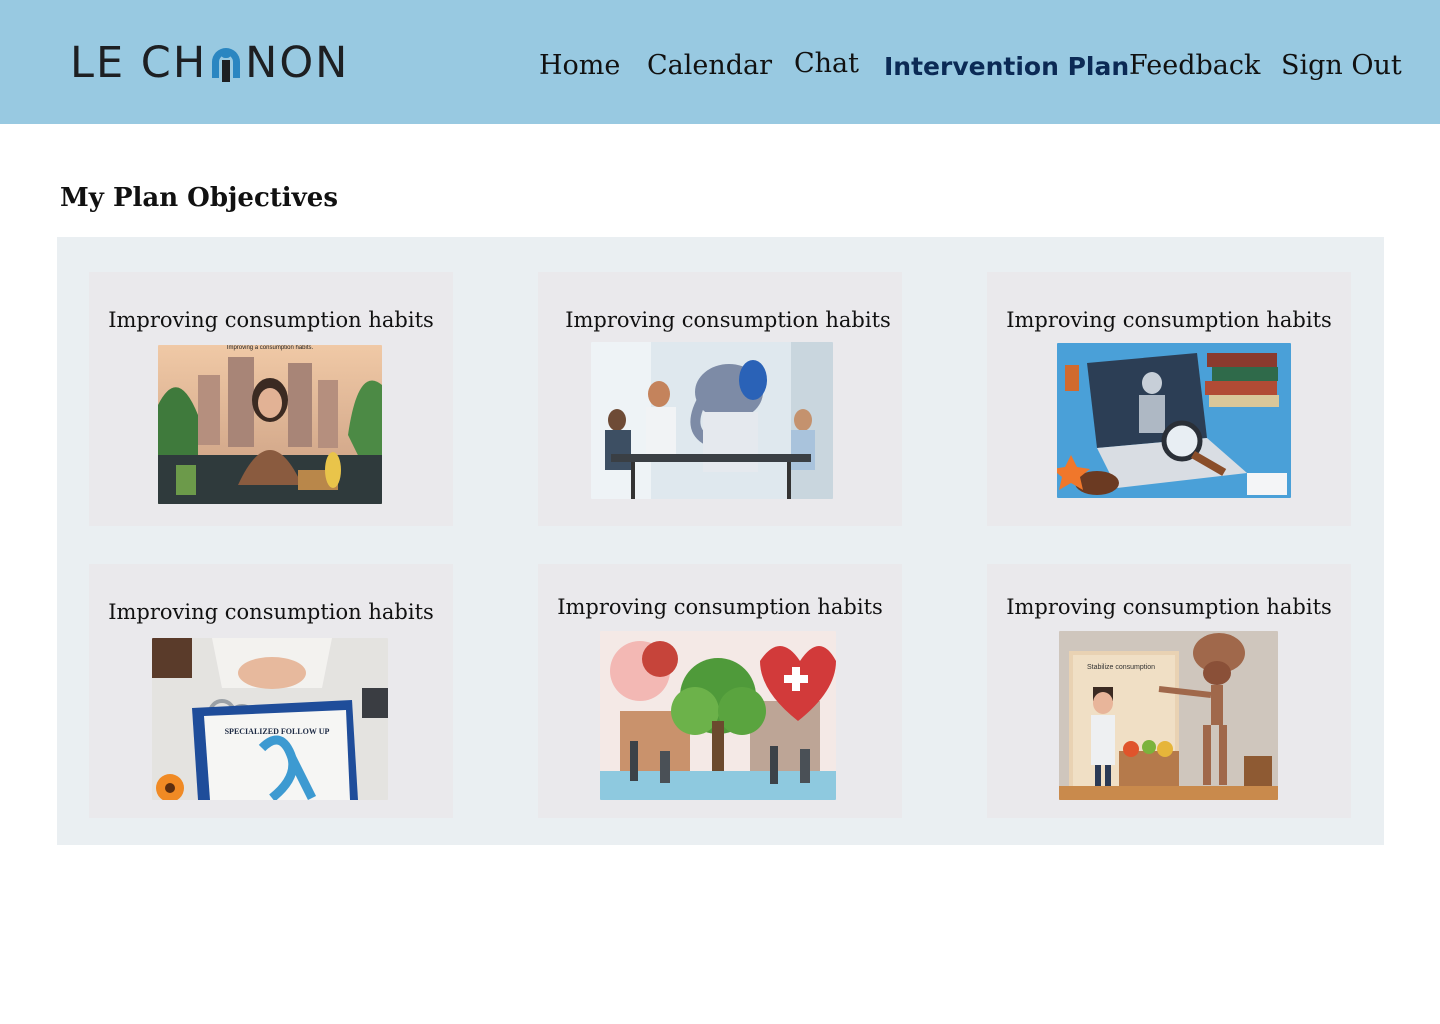  I want to click on clipboard-ribbon-handcuffs-image: SPECIALIZED FOLLOW UP, so click(270, 719).